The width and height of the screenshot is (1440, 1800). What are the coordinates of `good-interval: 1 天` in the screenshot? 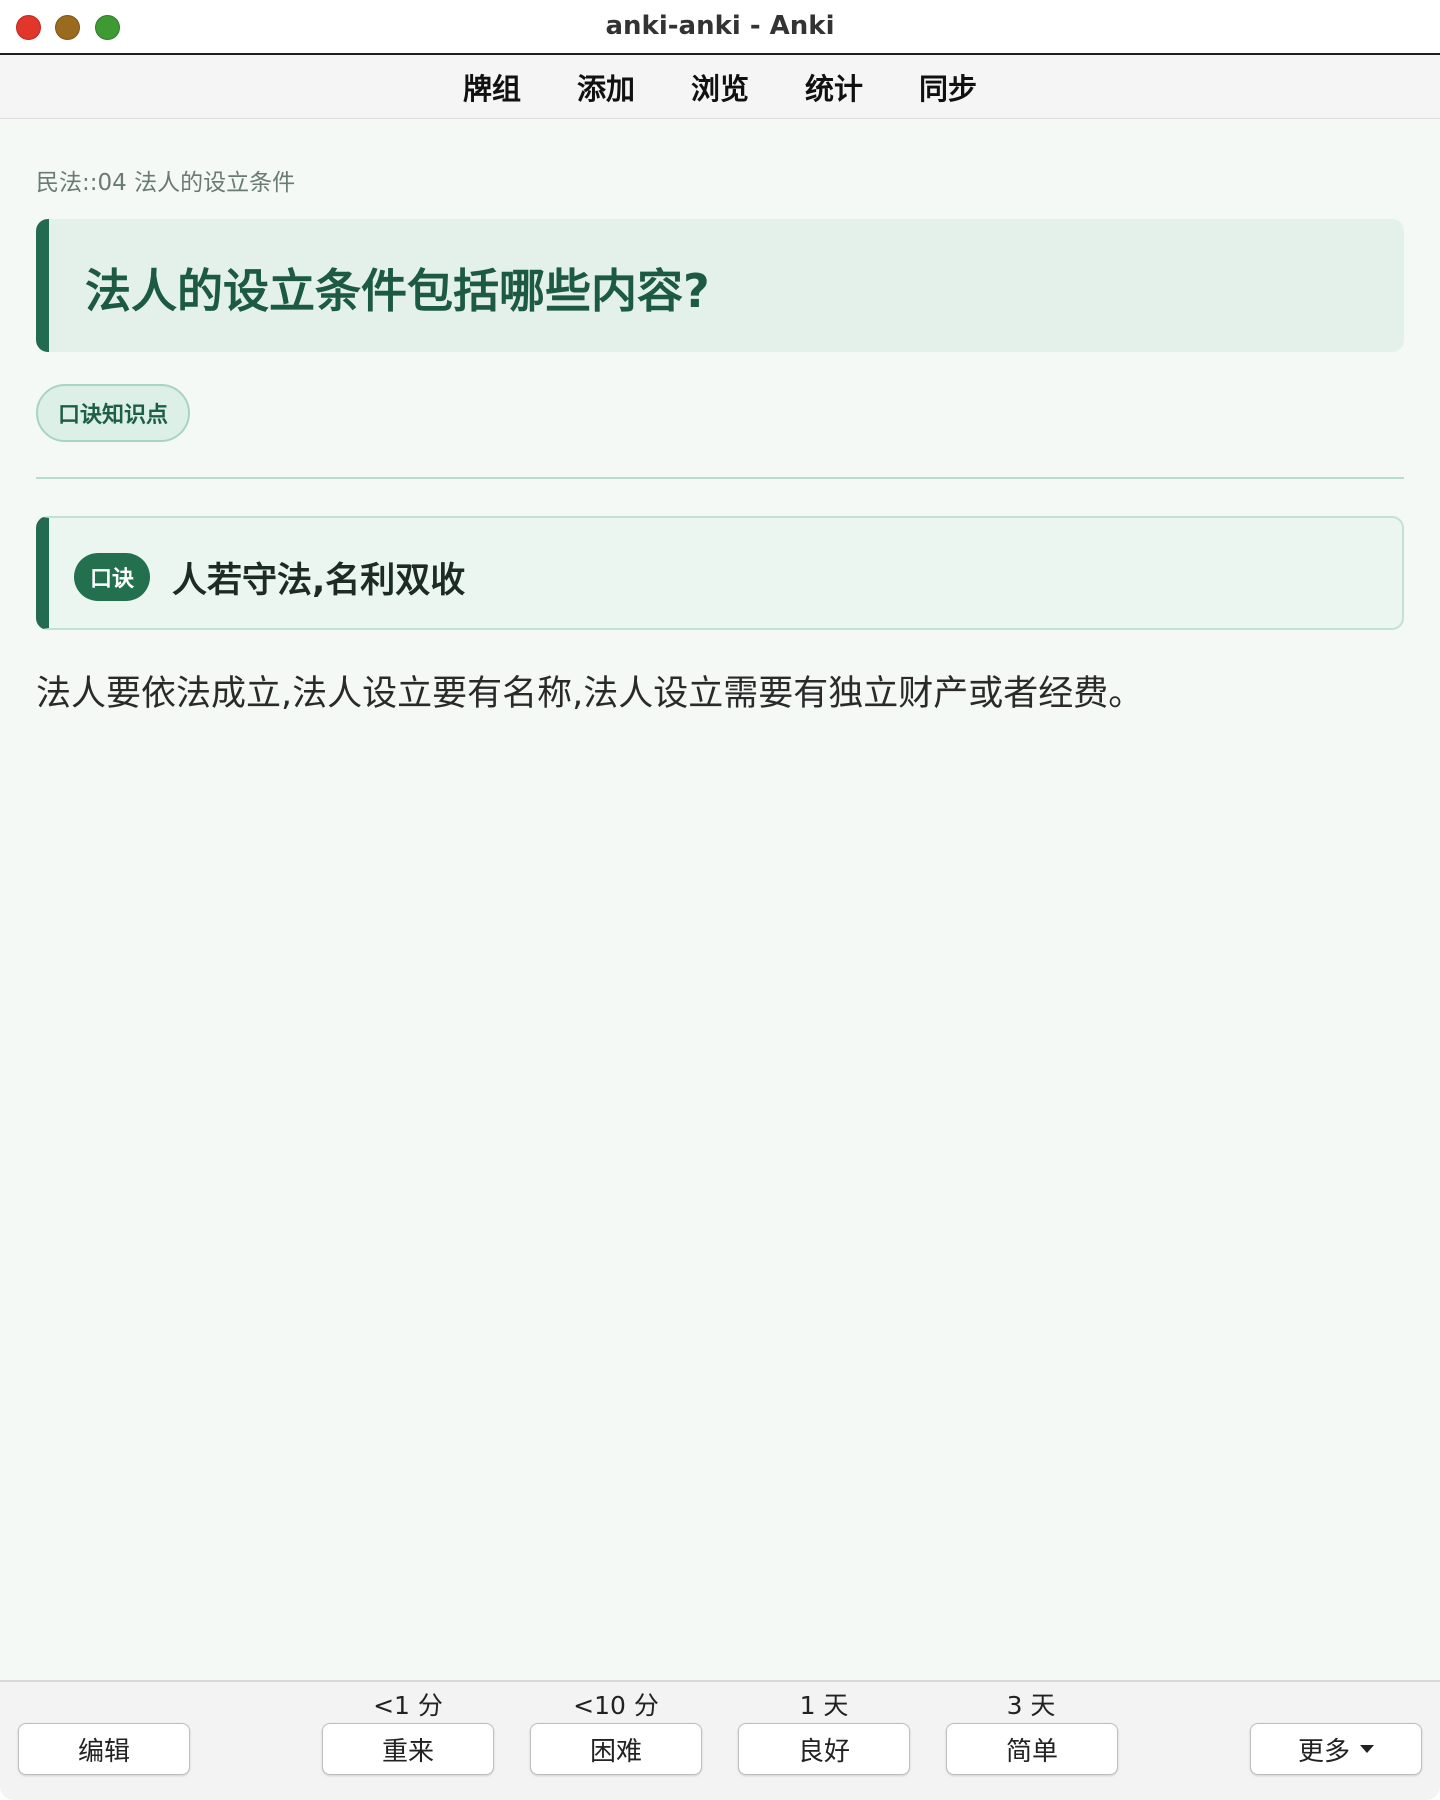 It's located at (824, 1705).